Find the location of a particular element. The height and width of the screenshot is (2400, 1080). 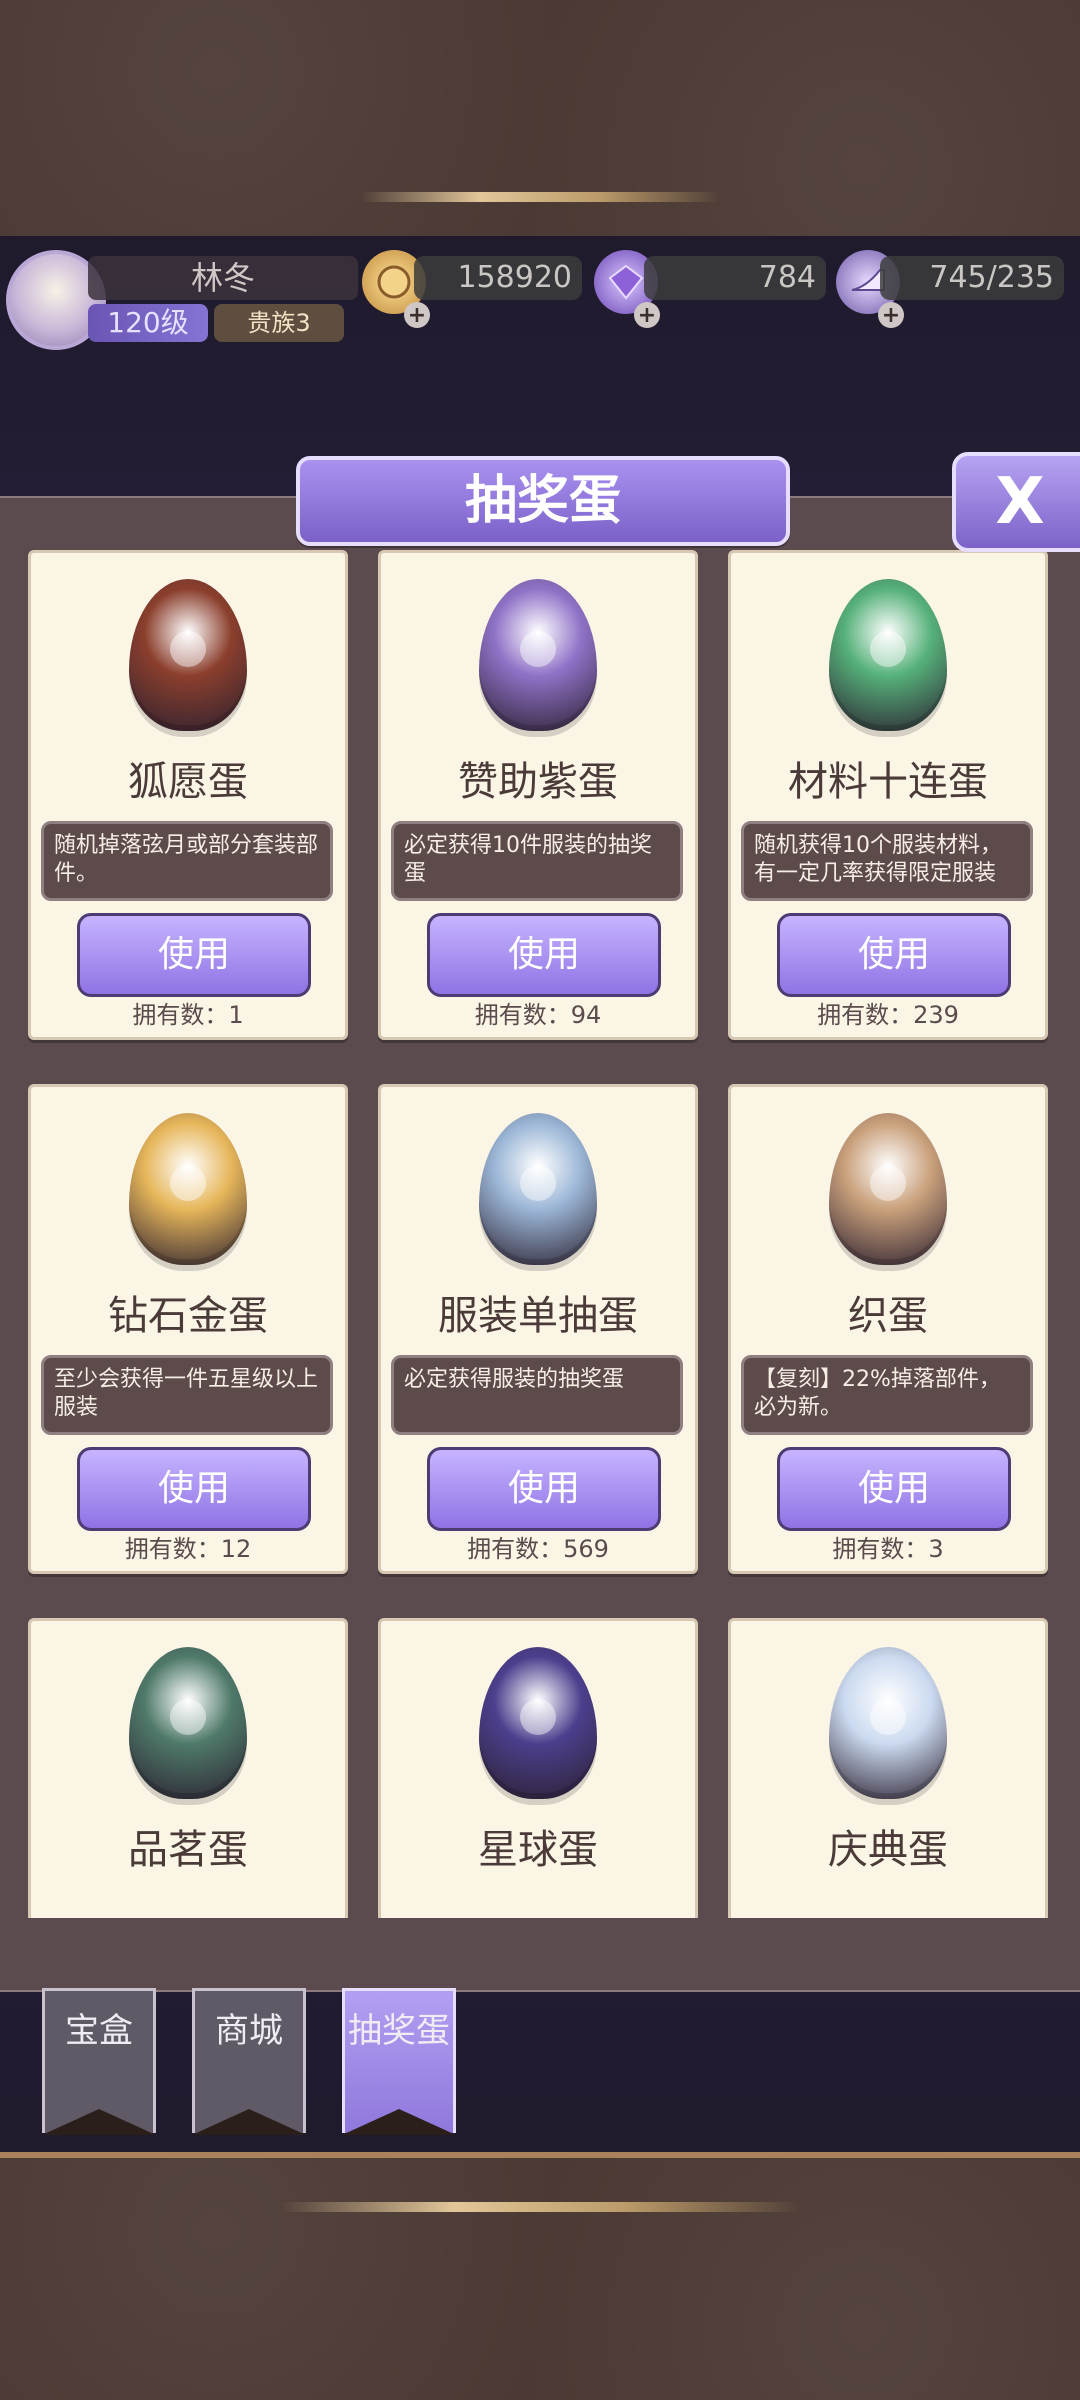

egg-card: 织蛋 【复刻】22%掉落部件，必为新。 使用 拥有数：3 is located at coordinates (888, 1329).